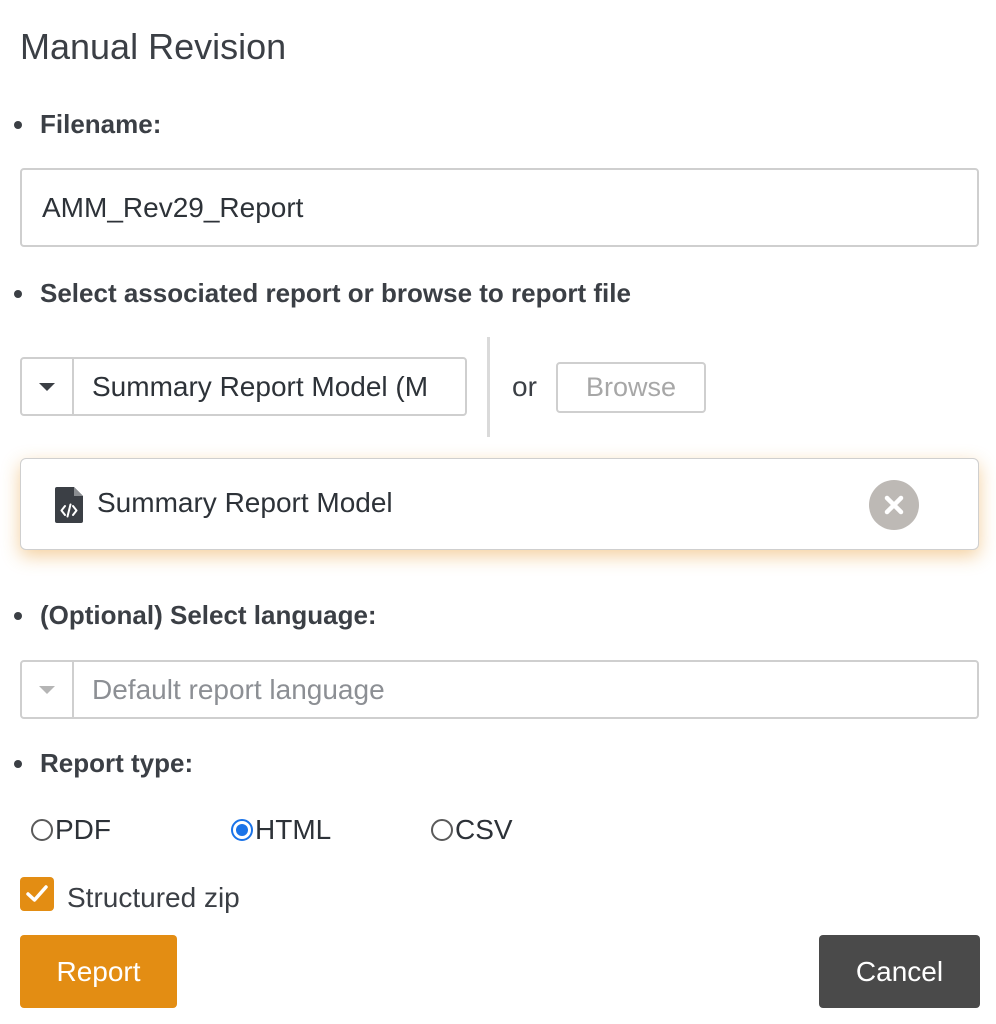  I want to click on radio-csv: CSV, so click(472, 830).